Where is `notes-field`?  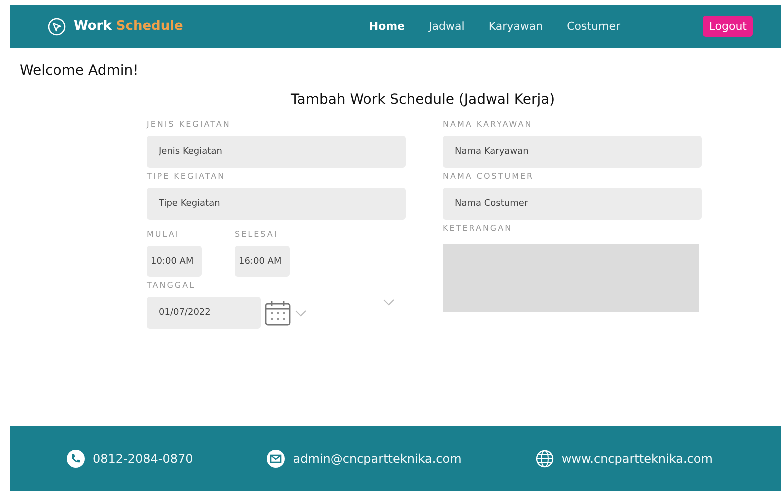
notes-field is located at coordinates (571, 278).